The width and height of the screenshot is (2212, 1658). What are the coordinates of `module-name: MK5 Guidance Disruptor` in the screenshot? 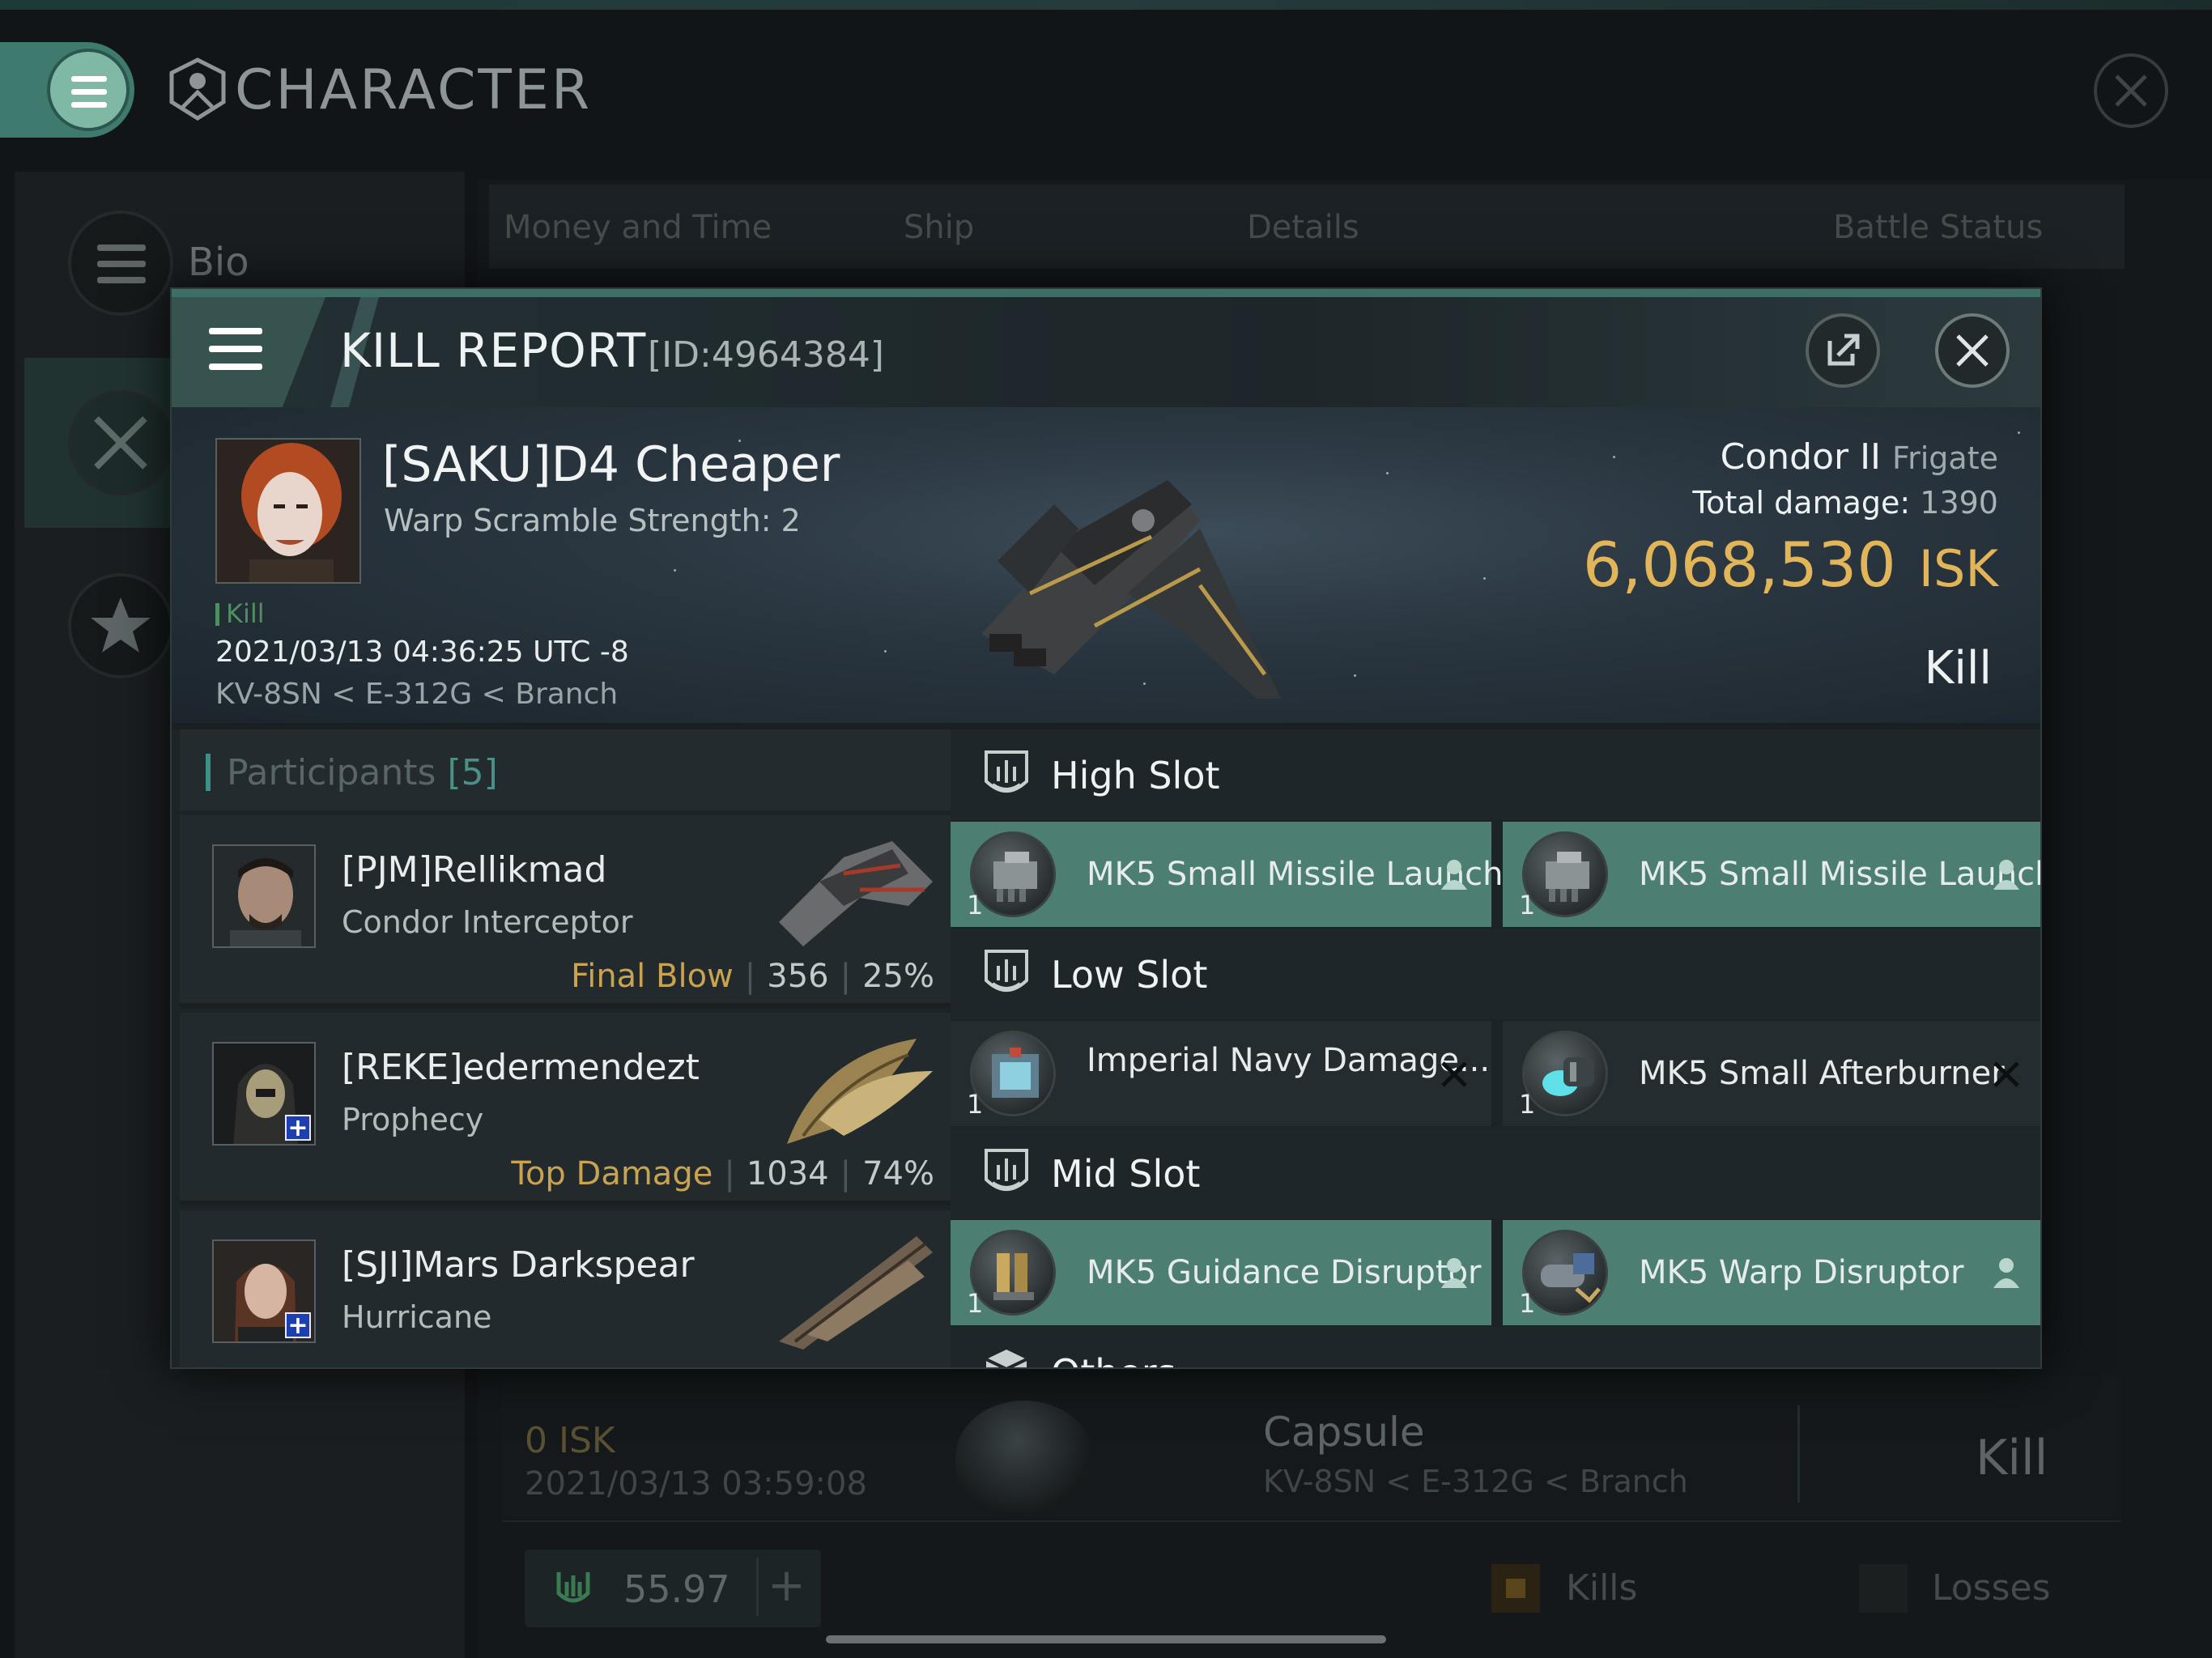 It's located at (1285, 1272).